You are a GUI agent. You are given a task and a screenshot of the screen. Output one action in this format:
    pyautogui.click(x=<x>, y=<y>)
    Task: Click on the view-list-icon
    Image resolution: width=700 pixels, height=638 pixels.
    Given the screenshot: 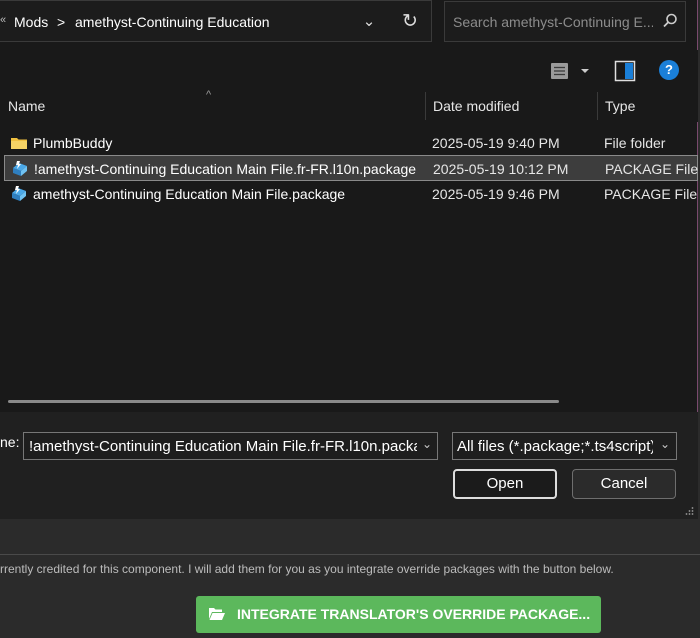 What is the action you would take?
    pyautogui.click(x=570, y=71)
    